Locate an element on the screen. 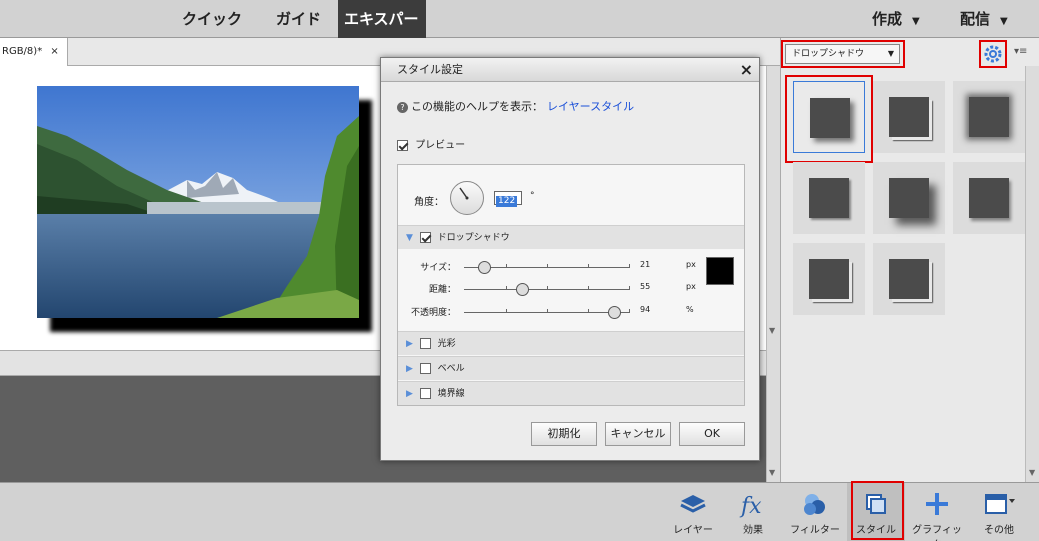  close-tab-icon: × is located at coordinates (54, 51).